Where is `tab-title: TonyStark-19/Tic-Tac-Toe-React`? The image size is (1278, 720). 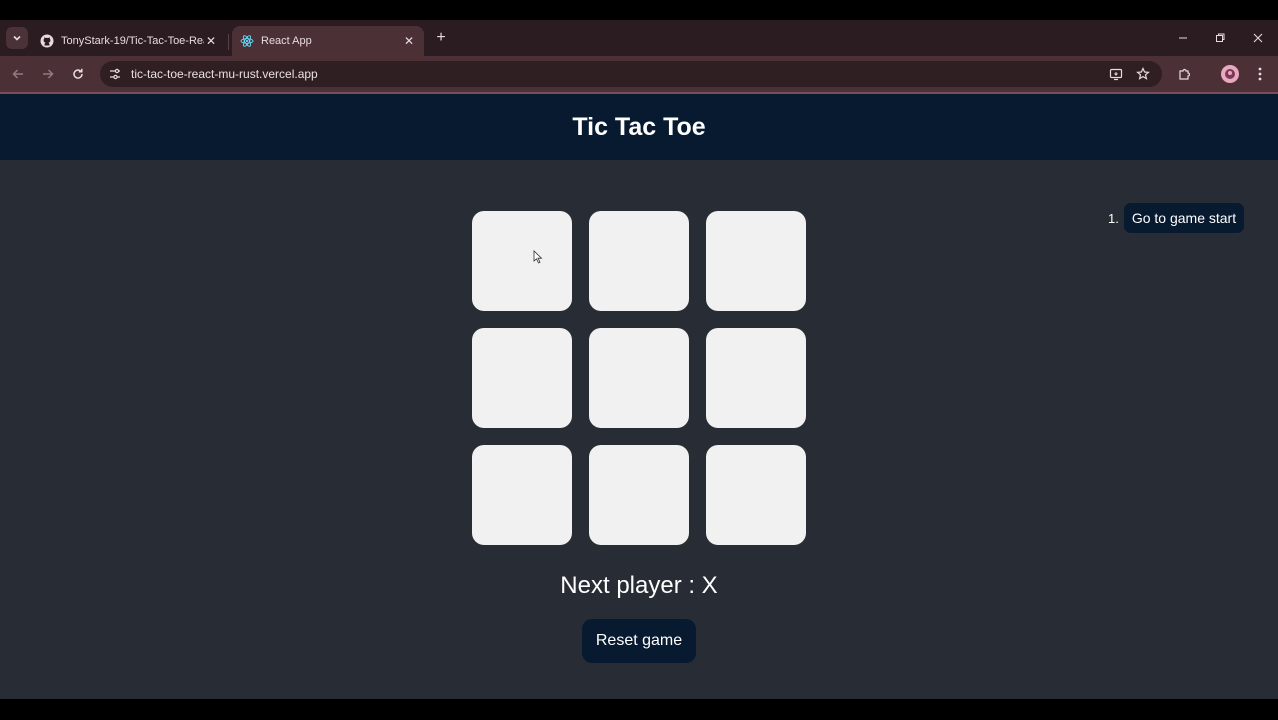 tab-title: TonyStark-19/Tic-Tac-Toe-React is located at coordinates (132, 41).